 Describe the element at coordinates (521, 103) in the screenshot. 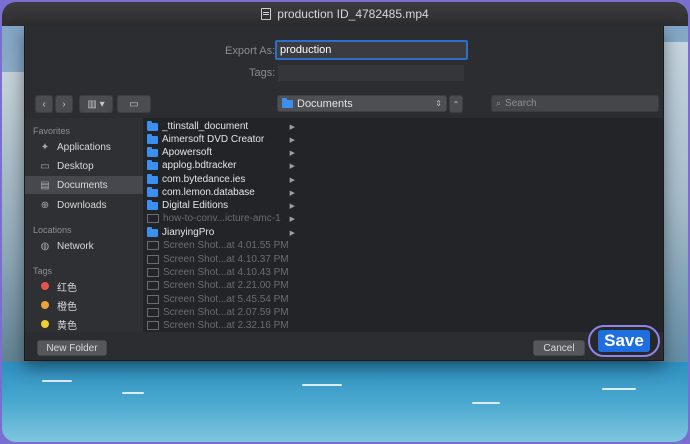

I see `search-placeholder: Search` at that location.